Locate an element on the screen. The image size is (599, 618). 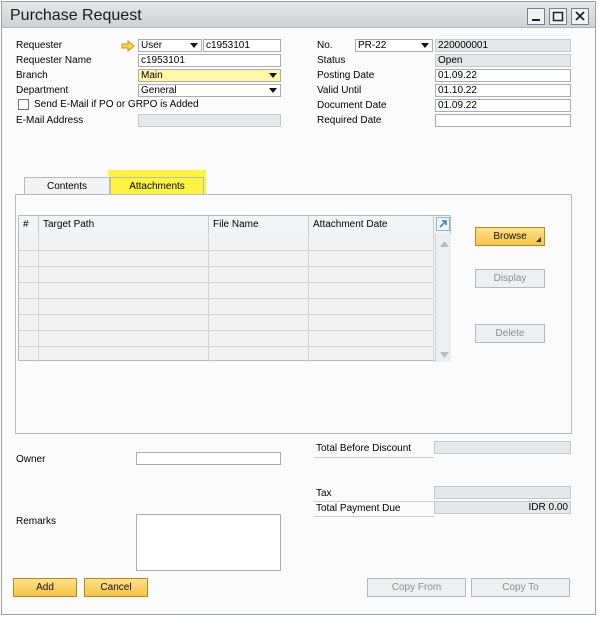
total-payment-due-label: Total Payment Due is located at coordinates (358, 508).